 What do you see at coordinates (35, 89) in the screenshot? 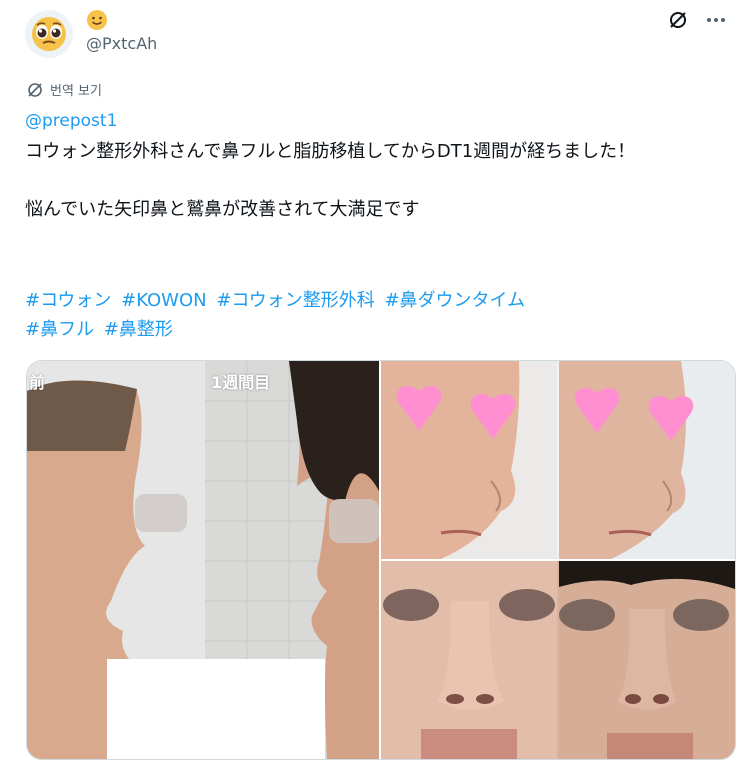
I see `translate-icon` at bounding box center [35, 89].